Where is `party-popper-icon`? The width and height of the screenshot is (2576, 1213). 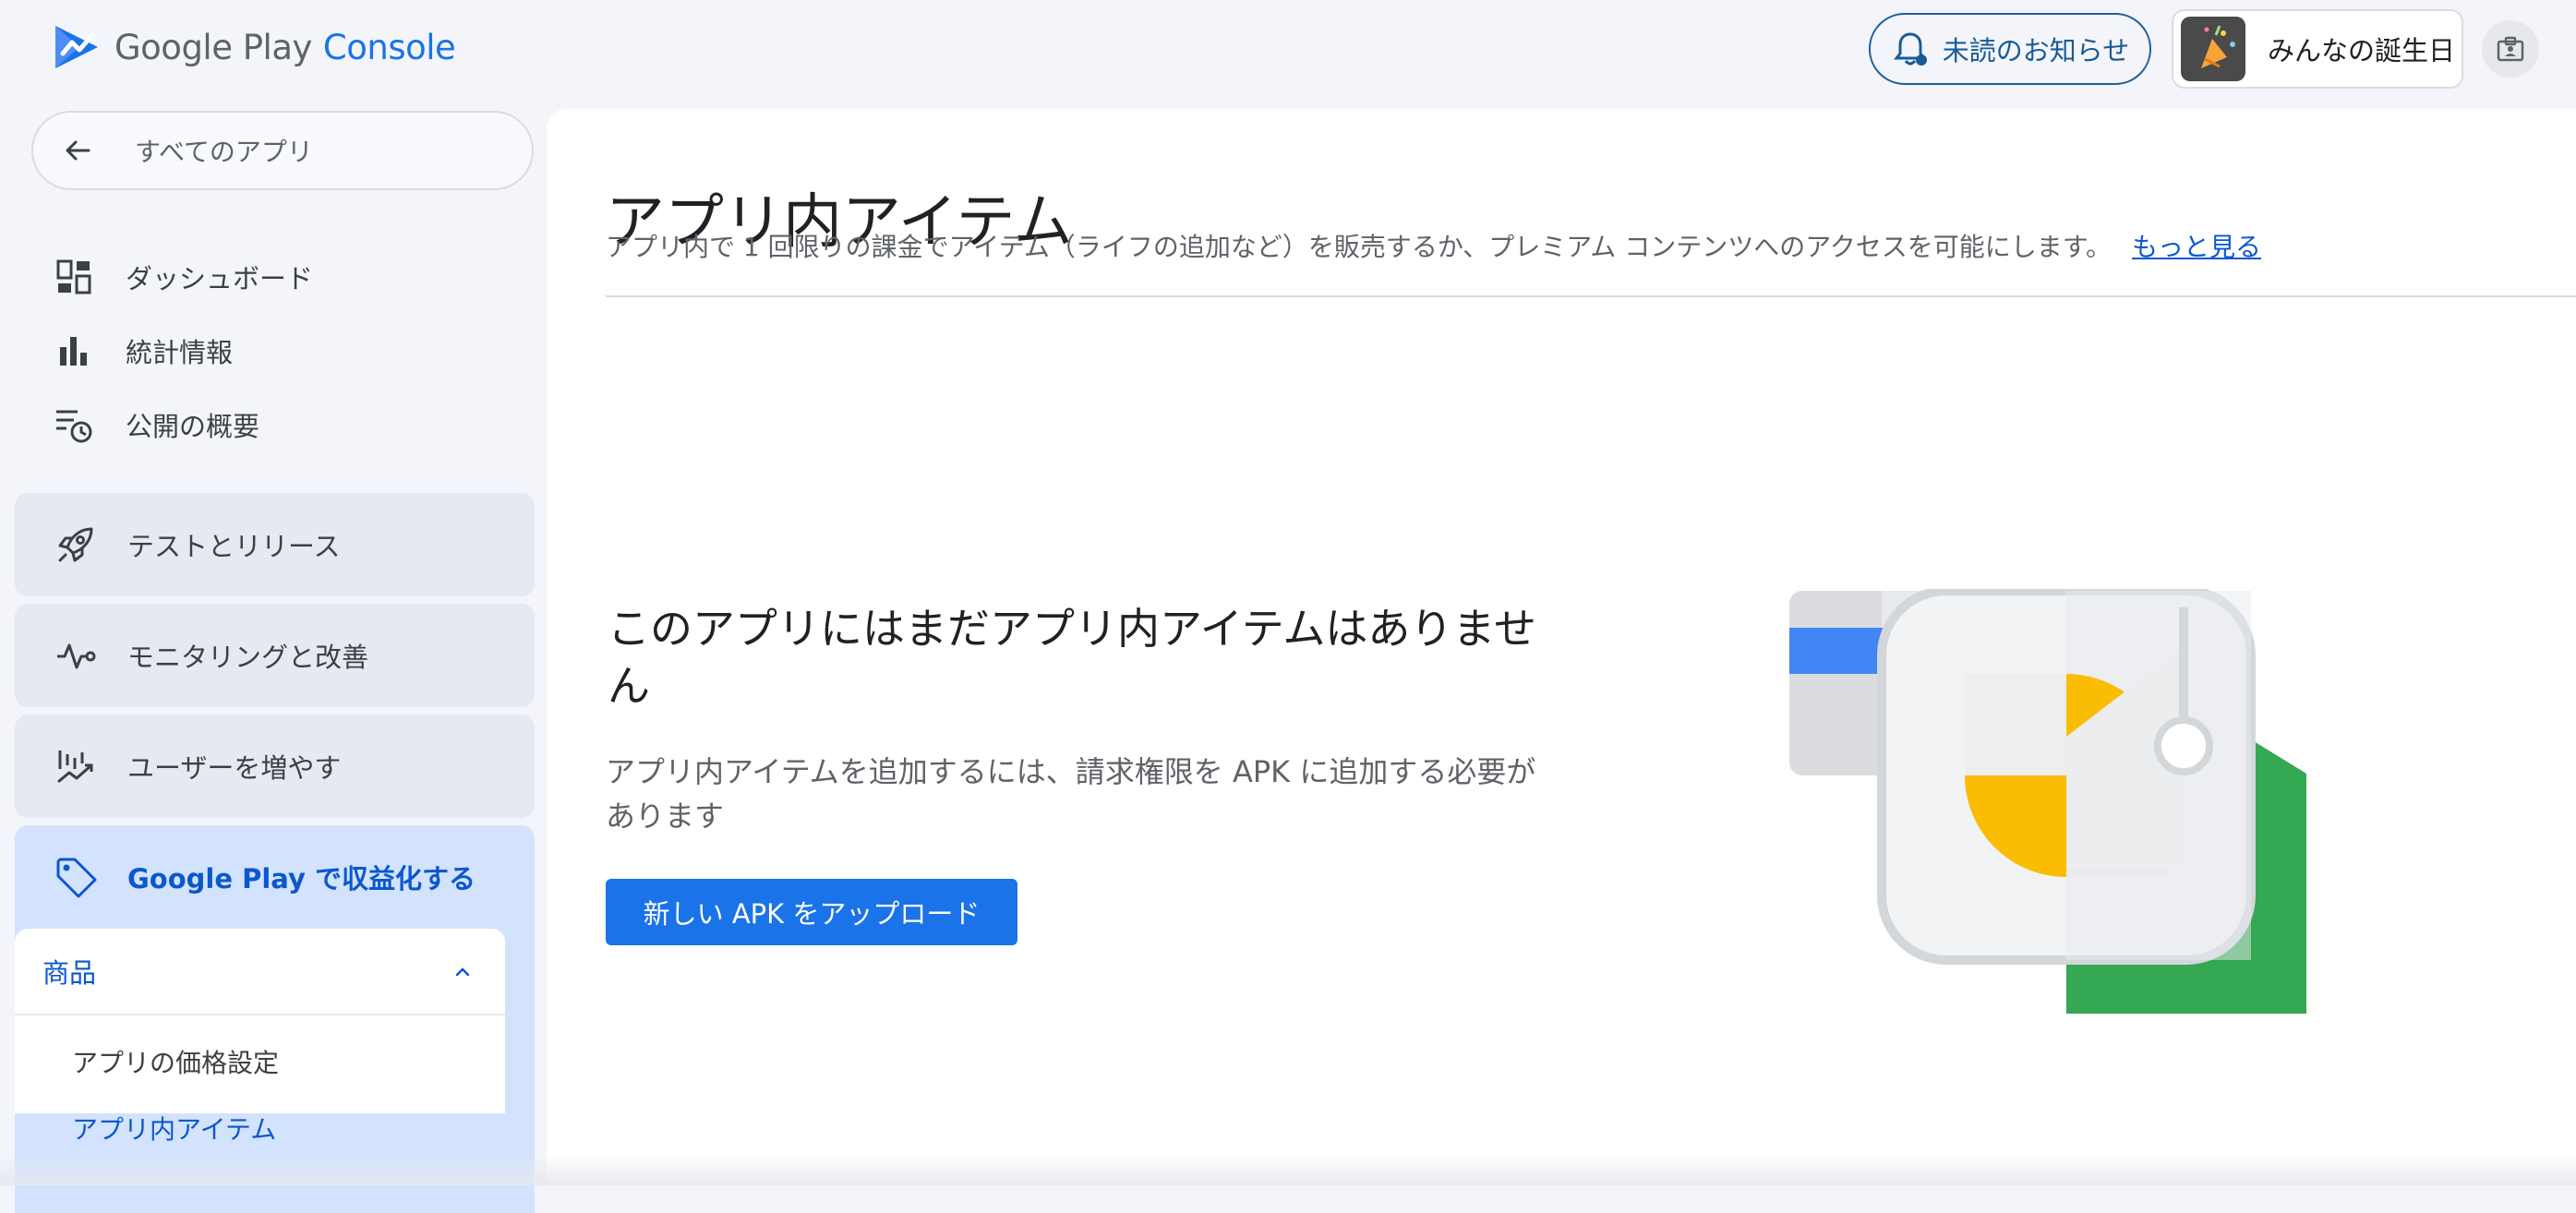 party-popper-icon is located at coordinates (2218, 46).